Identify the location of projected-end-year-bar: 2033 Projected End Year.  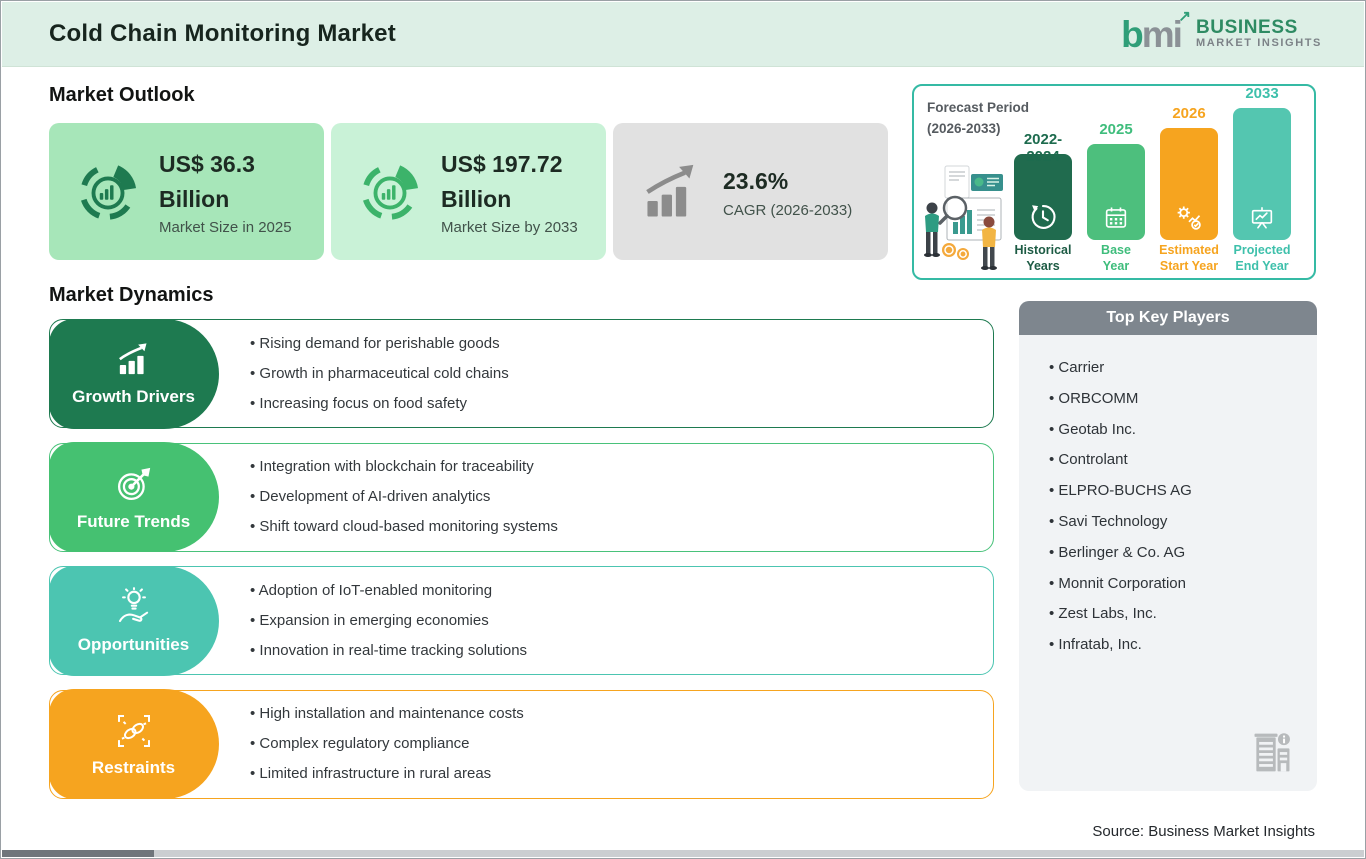
(1262, 179).